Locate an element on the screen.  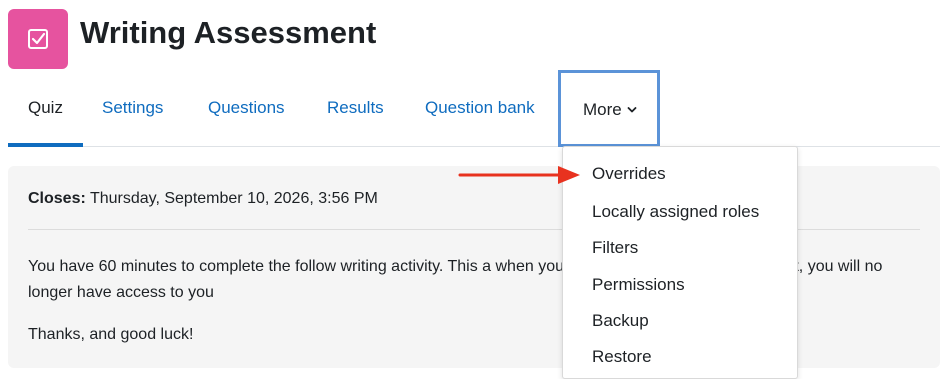
page-header: Writing Assessment is located at coordinates (192, 39).